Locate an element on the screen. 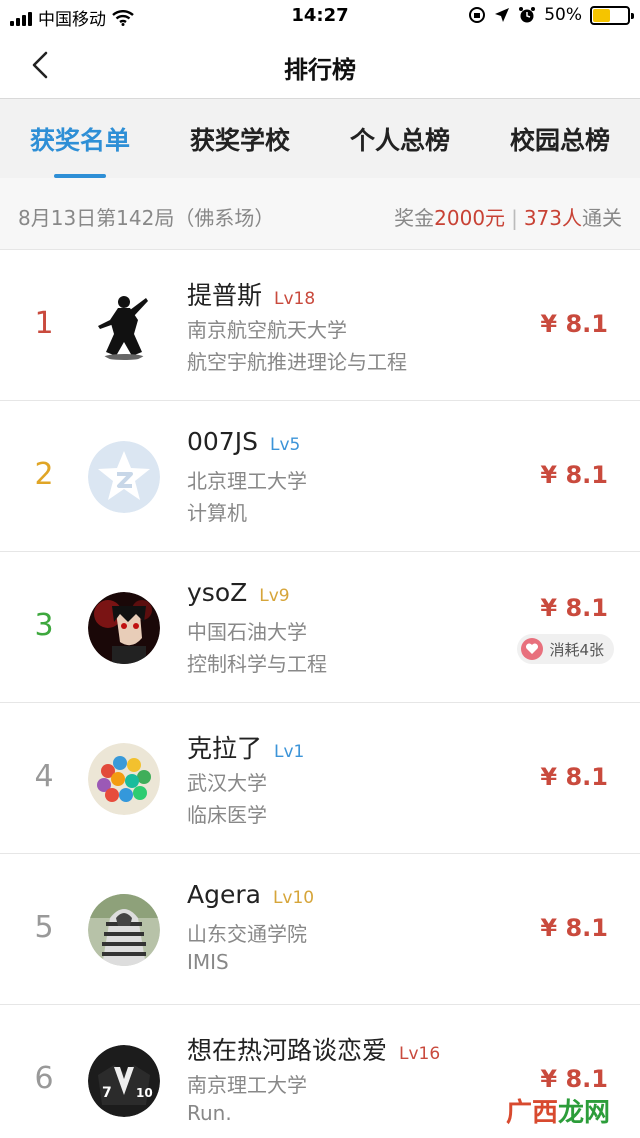 This screenshot has width=640, height=1138. name-line: 提普斯 Lv18 is located at coordinates (251, 294).